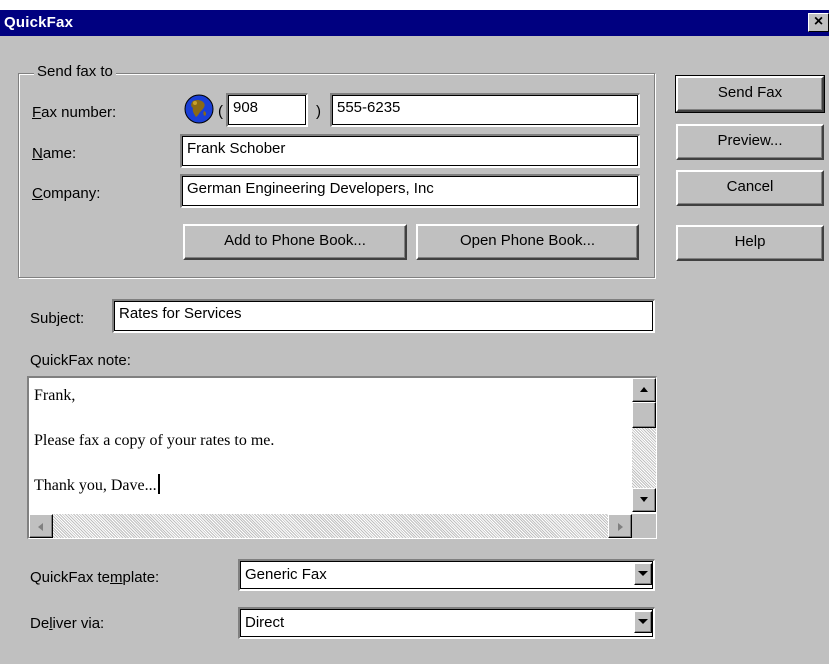 The image size is (829, 664). I want to click on scroll-corner, so click(644, 526).